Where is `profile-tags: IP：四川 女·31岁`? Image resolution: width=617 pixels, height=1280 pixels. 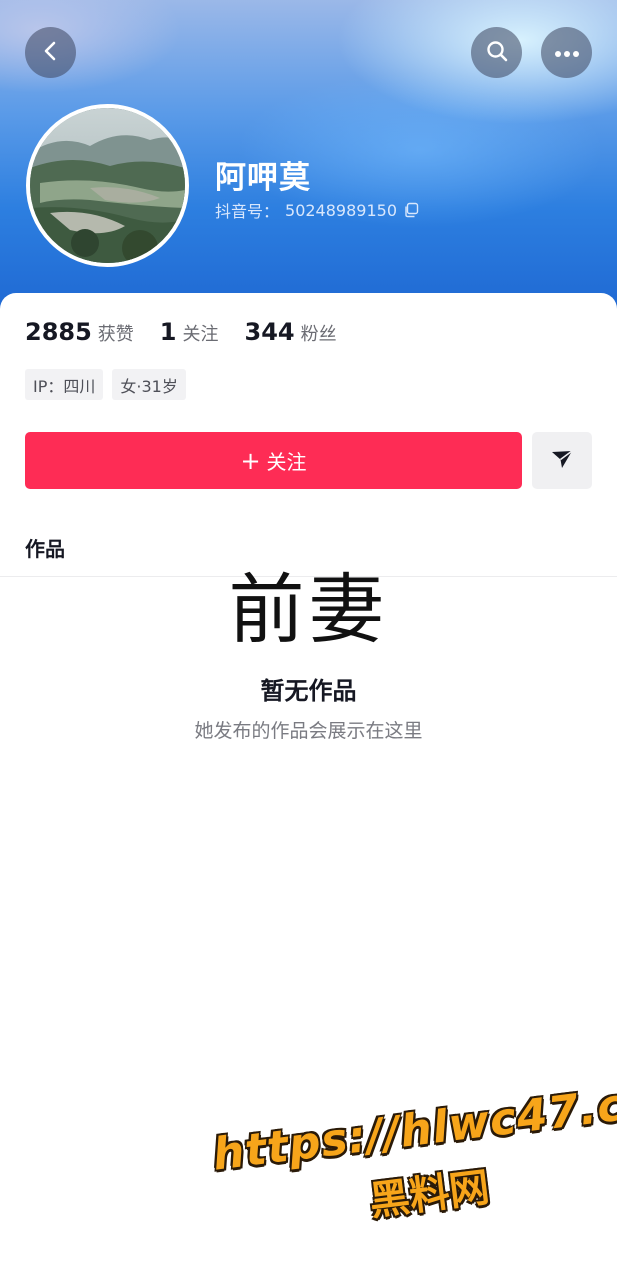 profile-tags: IP：四川 女·31岁 is located at coordinates (105, 384).